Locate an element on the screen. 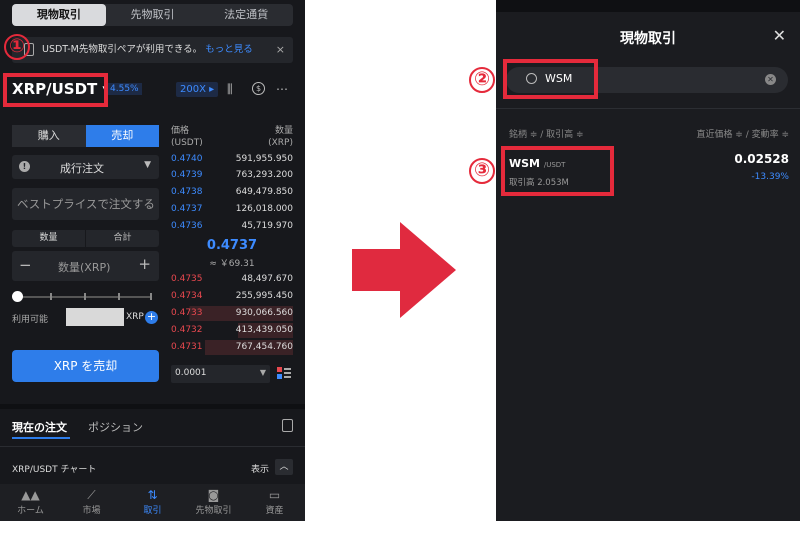  buy-tab: 購入 is located at coordinates (49, 136).